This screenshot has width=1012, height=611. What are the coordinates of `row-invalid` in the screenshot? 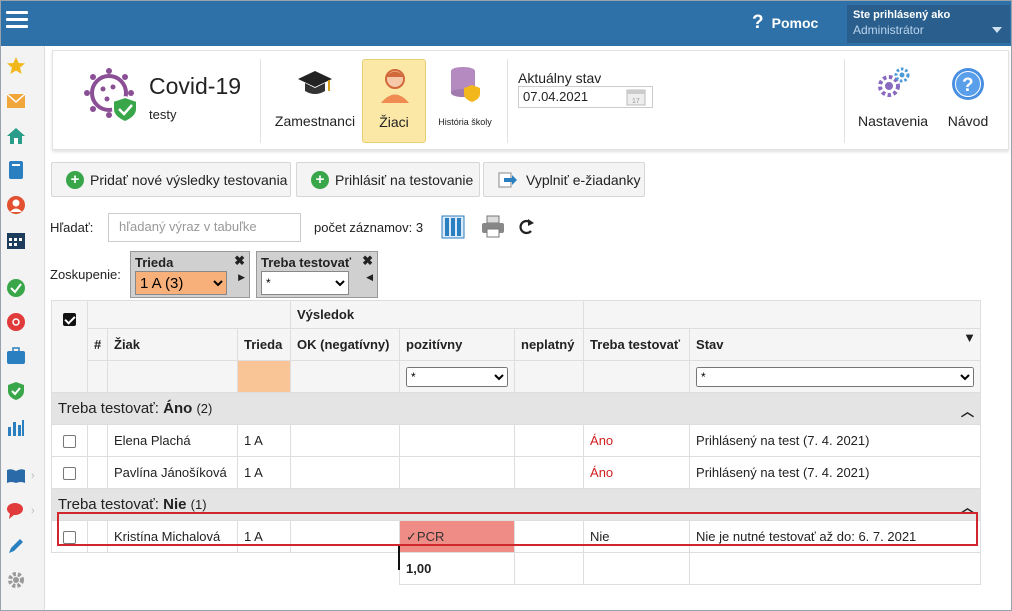 It's located at (549, 440).